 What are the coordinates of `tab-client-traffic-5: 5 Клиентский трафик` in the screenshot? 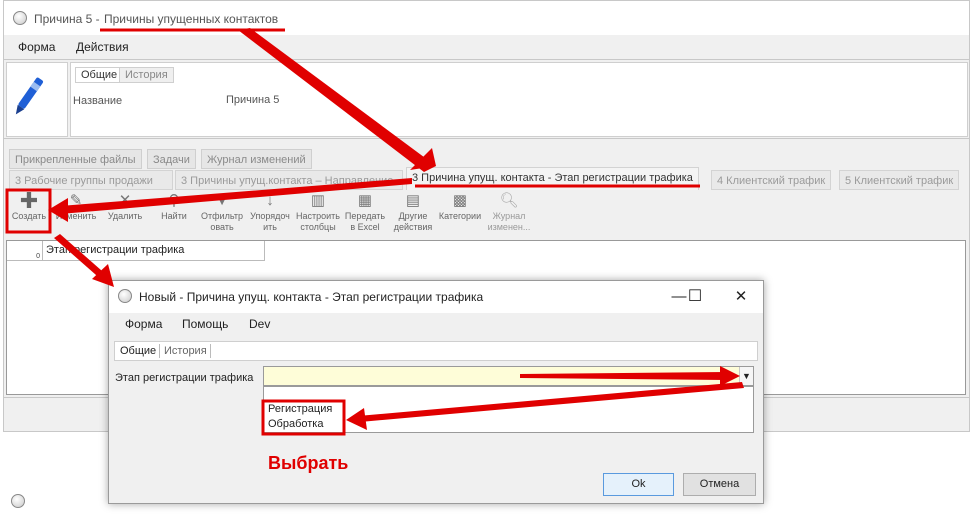 It's located at (899, 180).